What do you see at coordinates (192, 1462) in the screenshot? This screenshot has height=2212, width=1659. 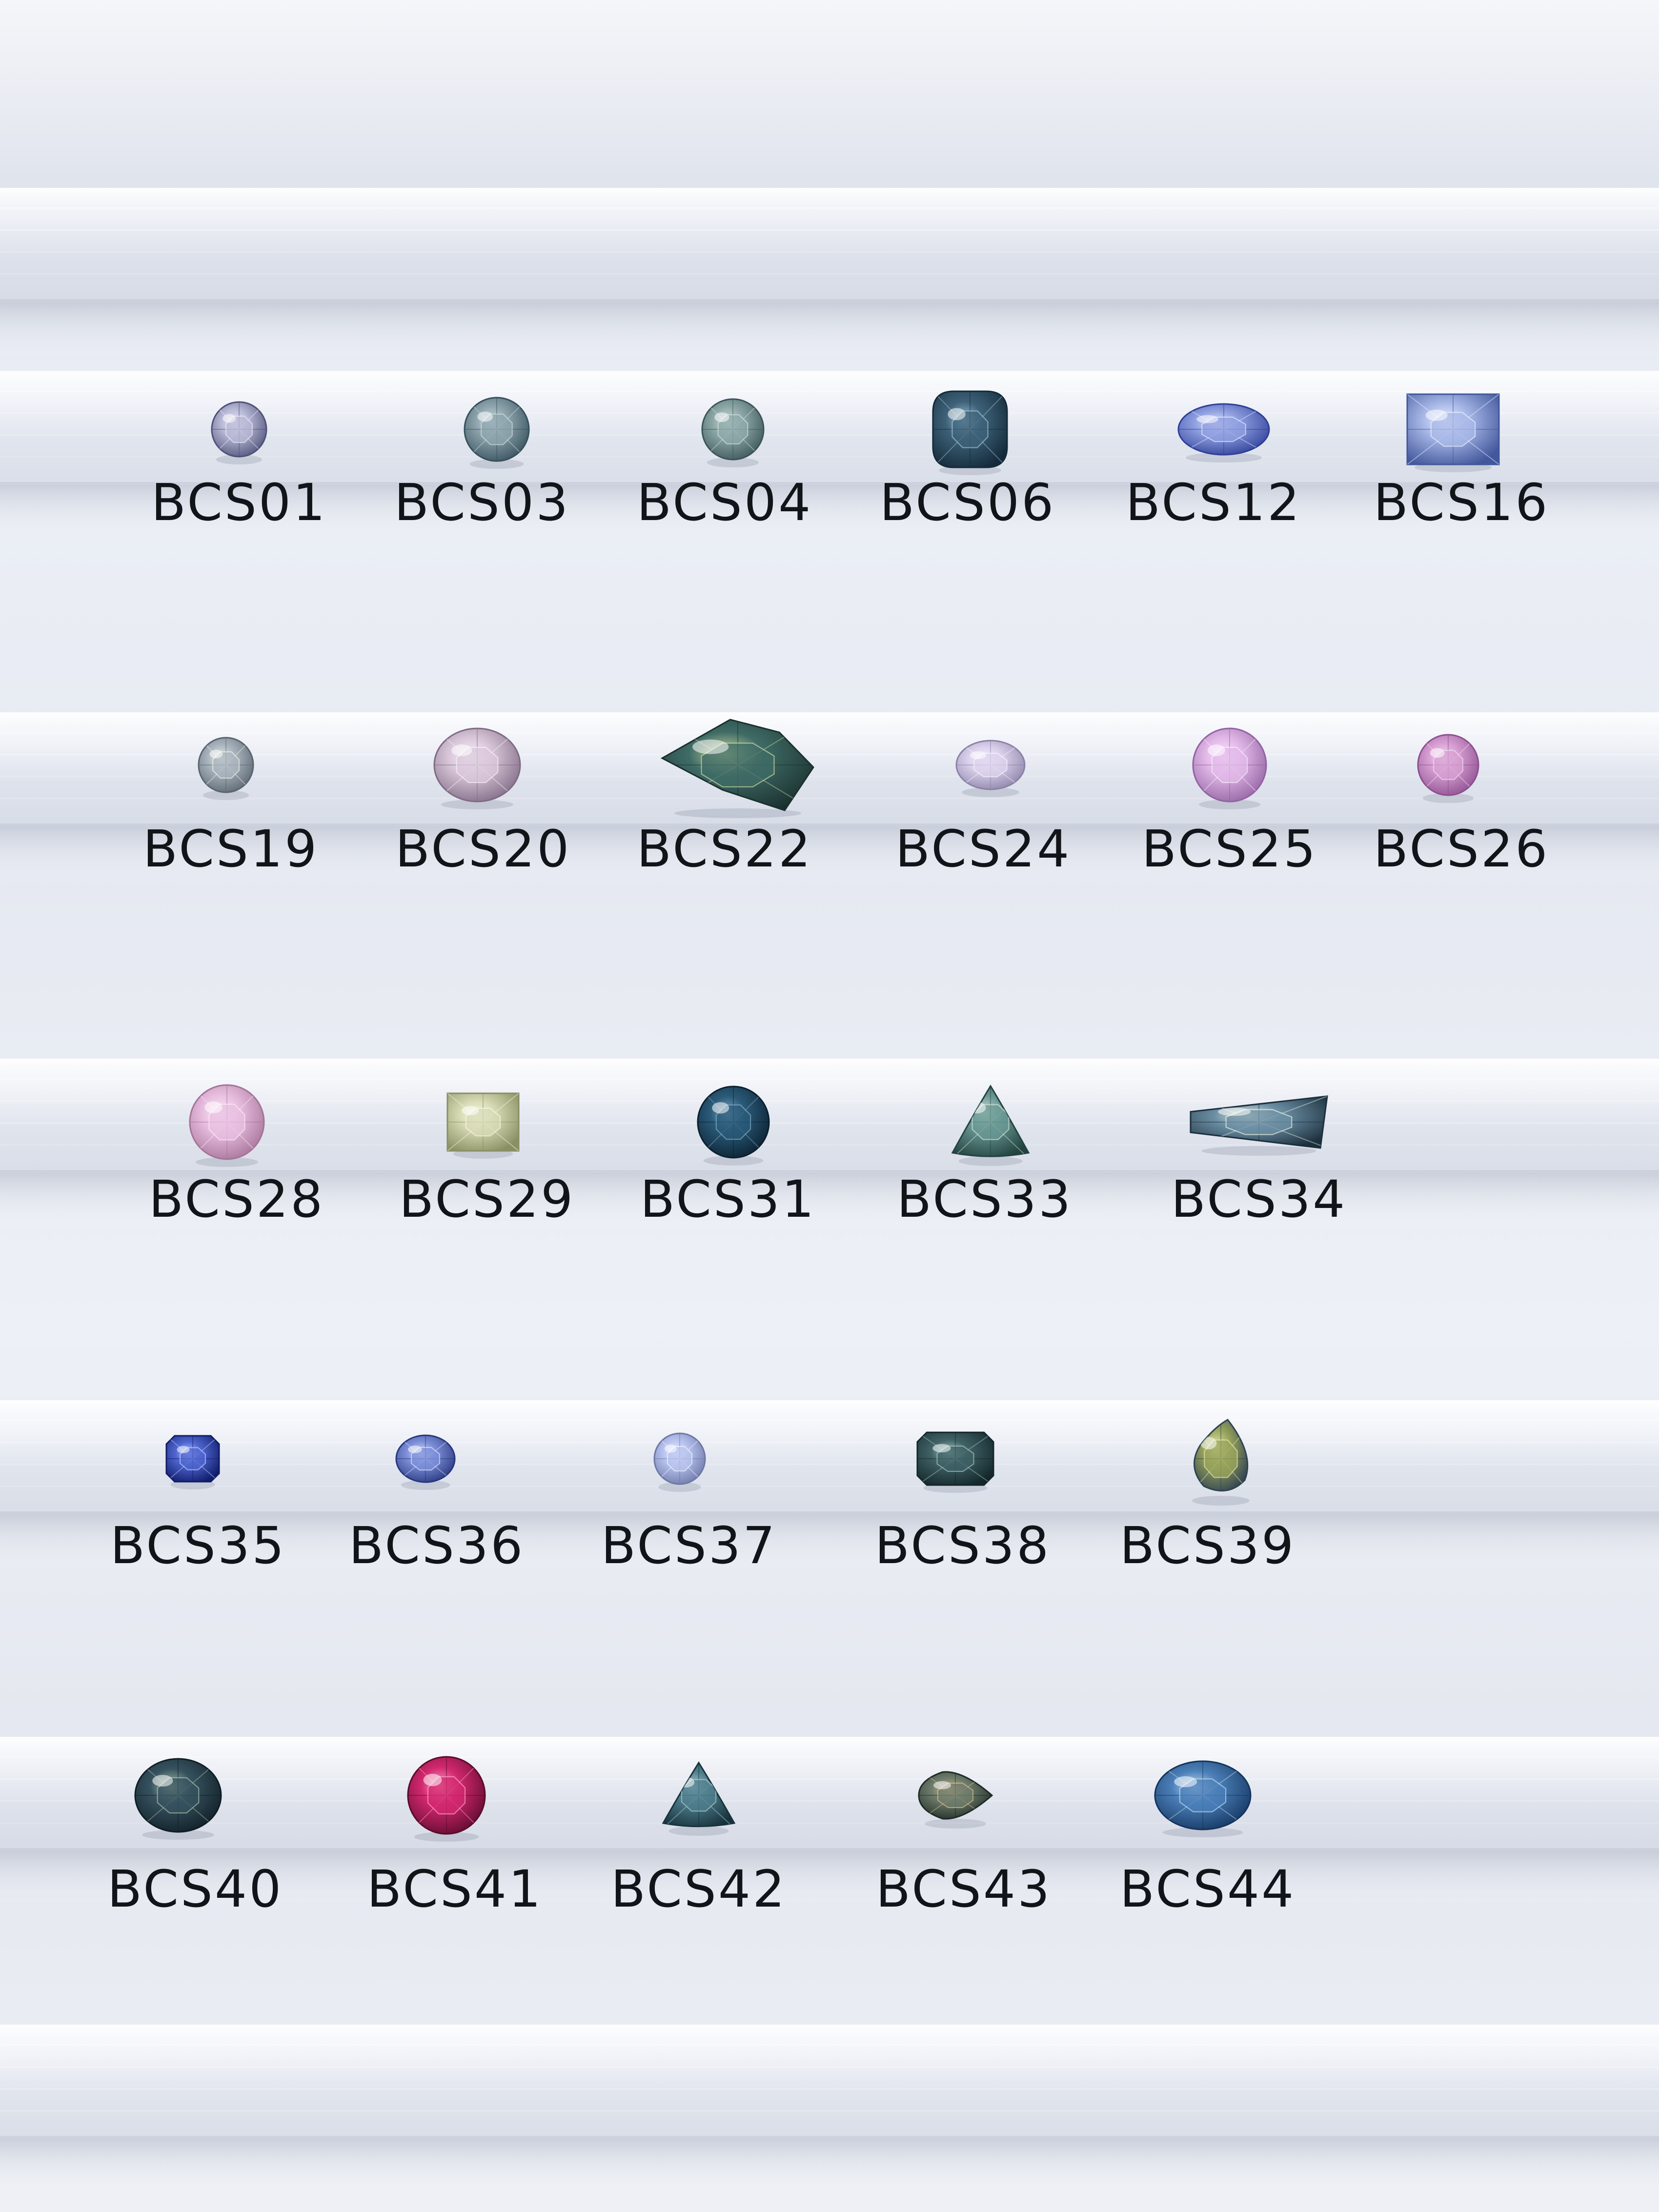 I see `gemstone-bcs35` at bounding box center [192, 1462].